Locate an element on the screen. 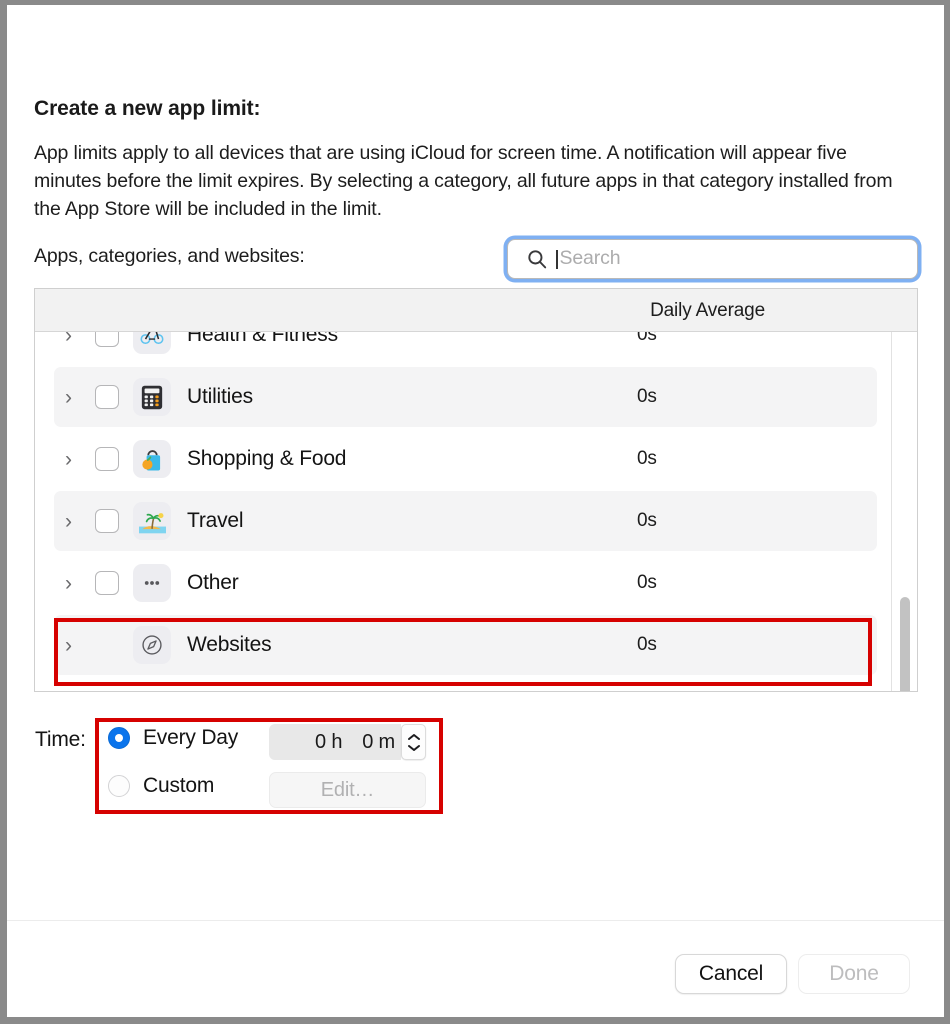 The width and height of the screenshot is (950, 1024). duration-hours-value: 0 h is located at coordinates (328, 742).